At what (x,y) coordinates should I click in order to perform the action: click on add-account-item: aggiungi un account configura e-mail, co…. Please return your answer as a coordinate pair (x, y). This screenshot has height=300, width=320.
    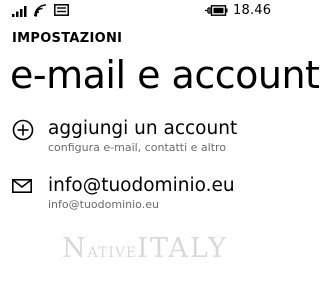
    Looking at the image, I should click on (136, 138).